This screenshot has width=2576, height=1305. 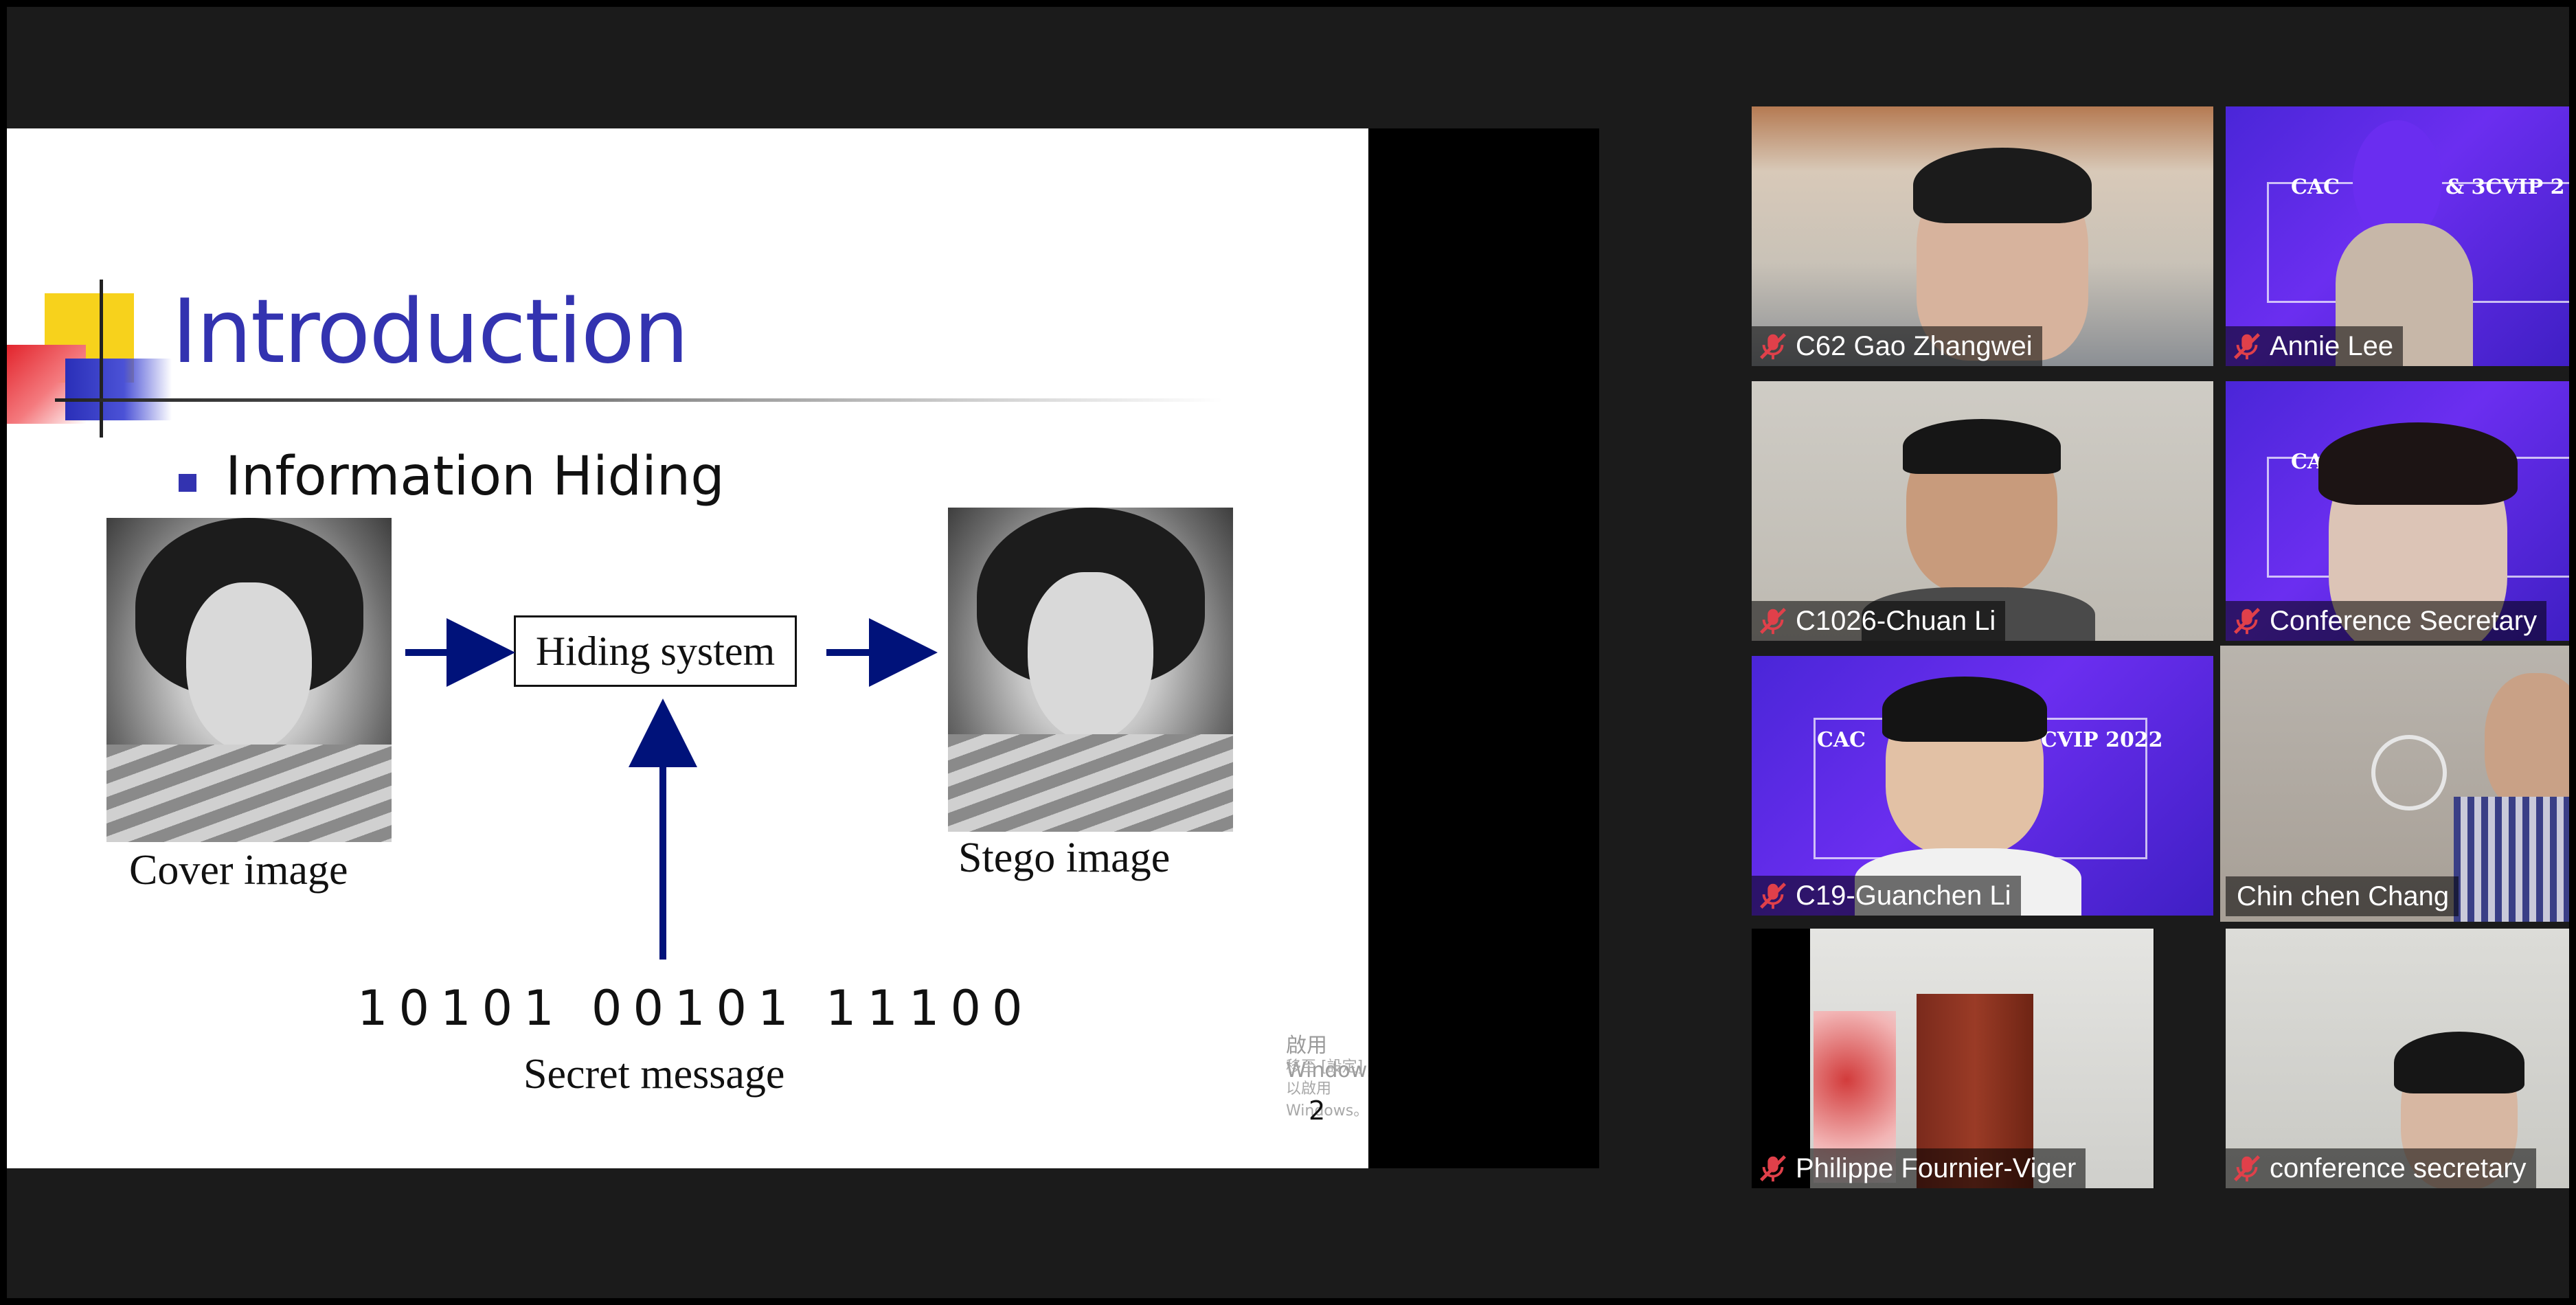 I want to click on participant-nameplate: C62 Gao Zhangwei, so click(x=1897, y=346).